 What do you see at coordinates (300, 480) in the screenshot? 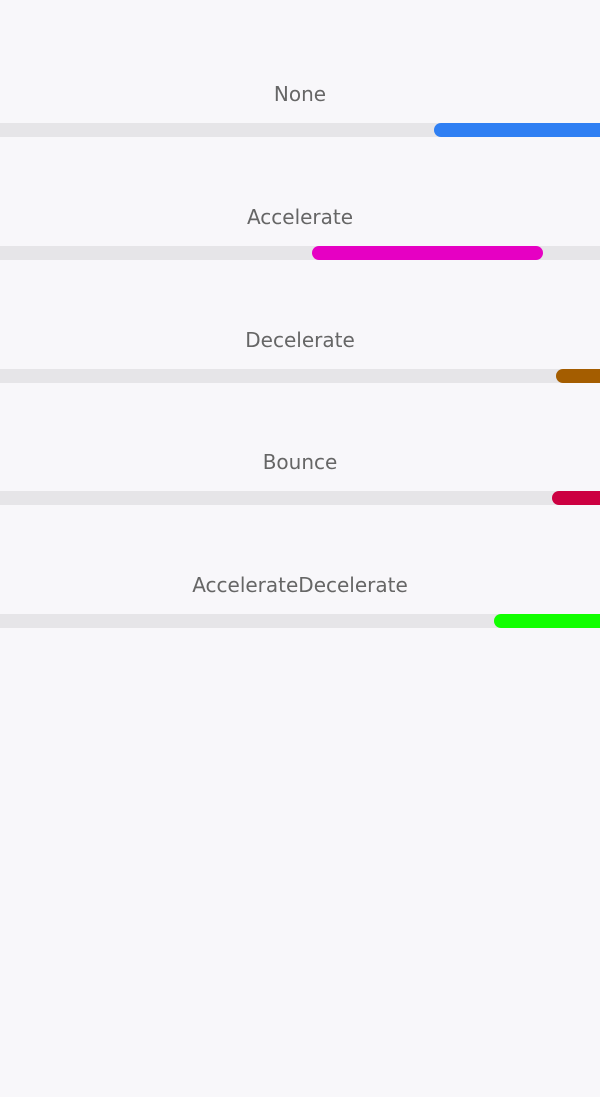
I see `progress-row-bounce: Bounce` at bounding box center [300, 480].